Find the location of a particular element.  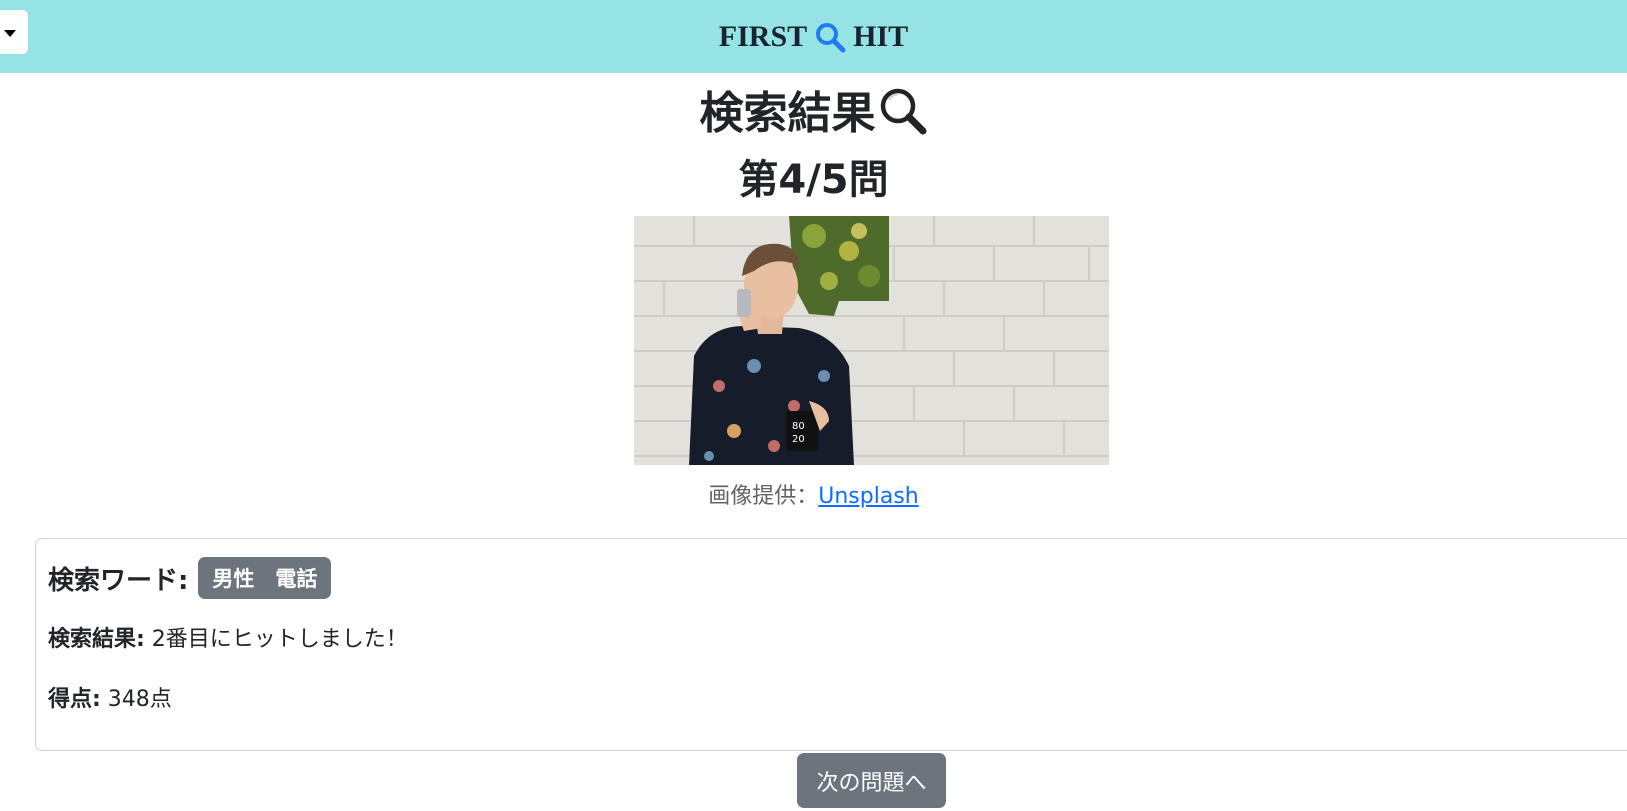

man-on-phone-photo: 80 20 is located at coordinates (871, 340).